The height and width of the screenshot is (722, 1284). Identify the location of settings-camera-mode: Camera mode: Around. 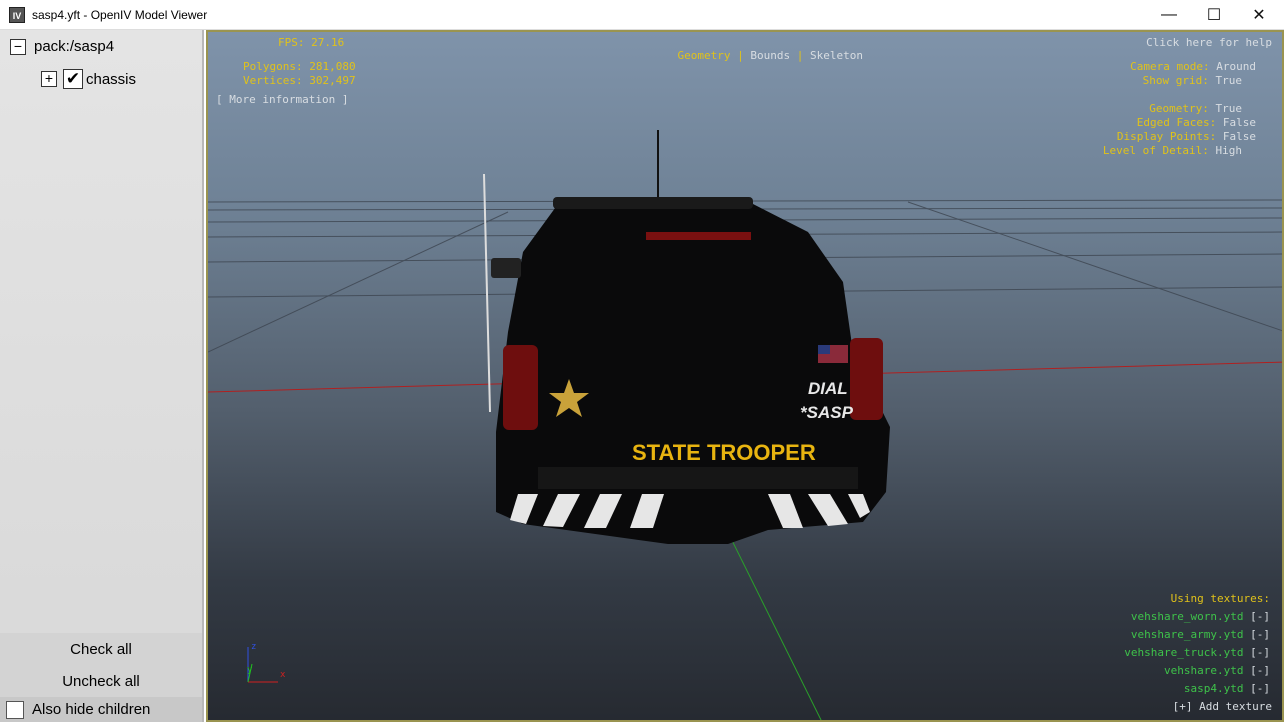
(1193, 66).